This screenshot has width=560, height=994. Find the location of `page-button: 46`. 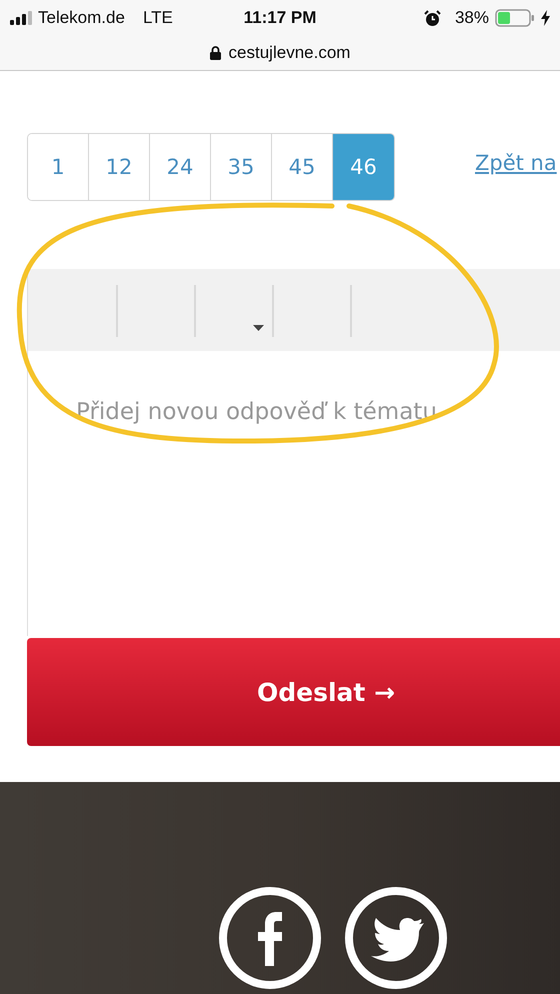

page-button: 46 is located at coordinates (363, 167).